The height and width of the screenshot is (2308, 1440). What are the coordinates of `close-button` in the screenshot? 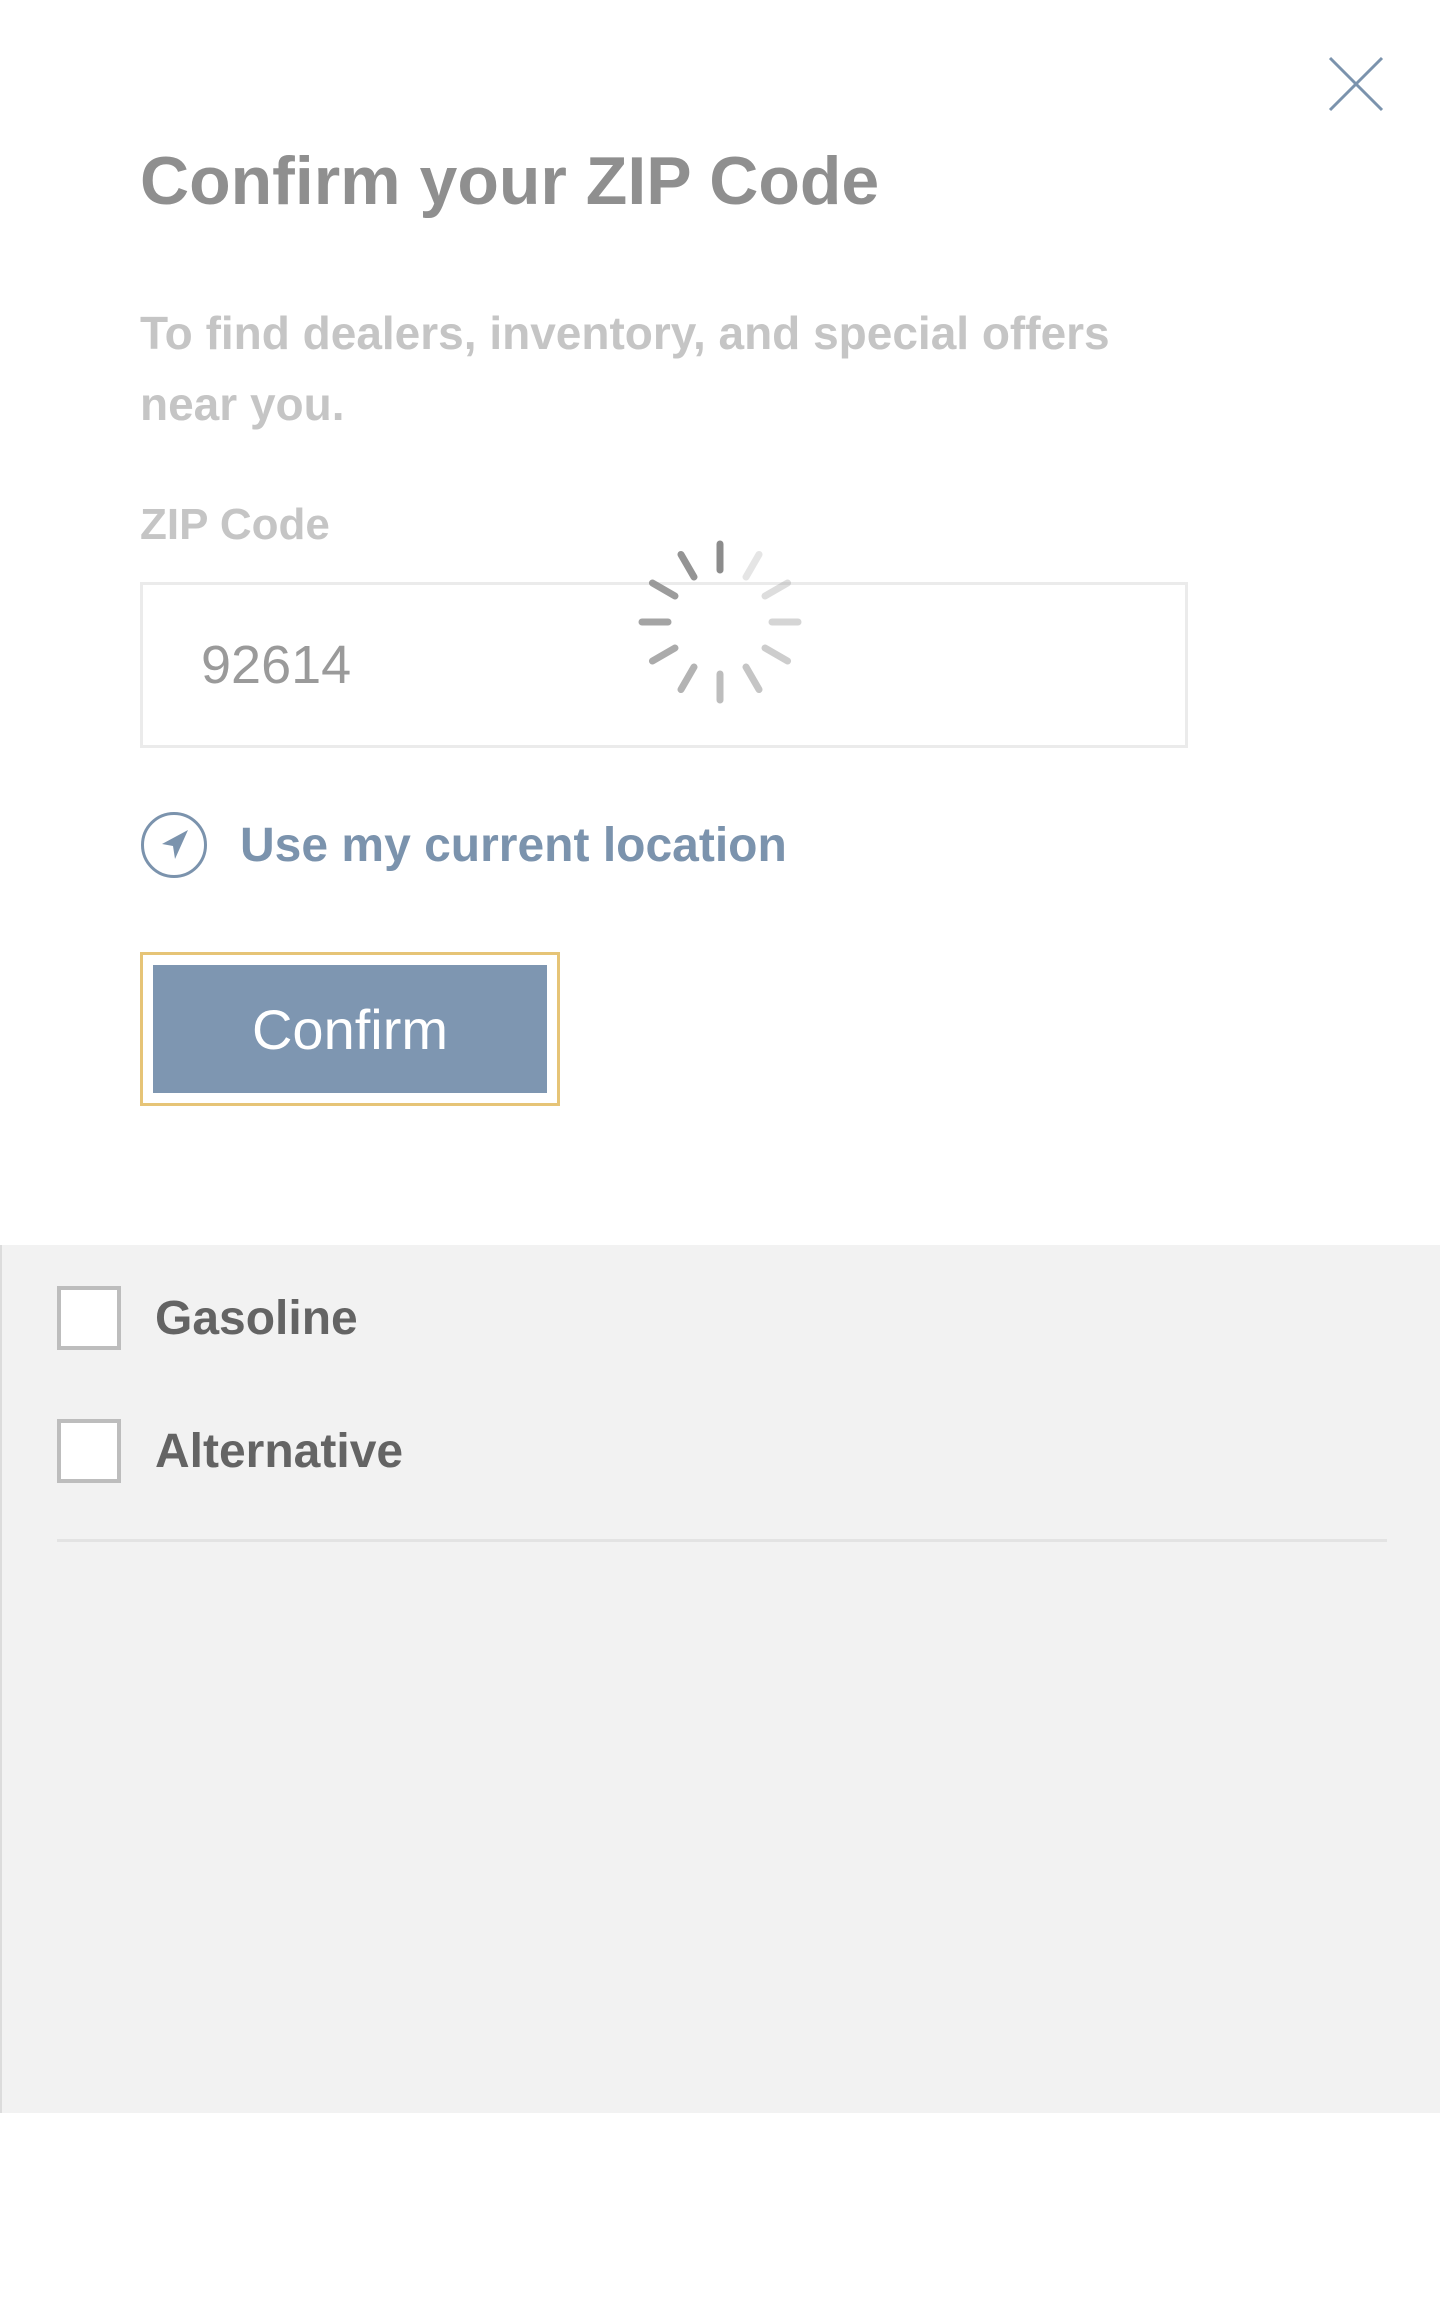 It's located at (1356, 84).